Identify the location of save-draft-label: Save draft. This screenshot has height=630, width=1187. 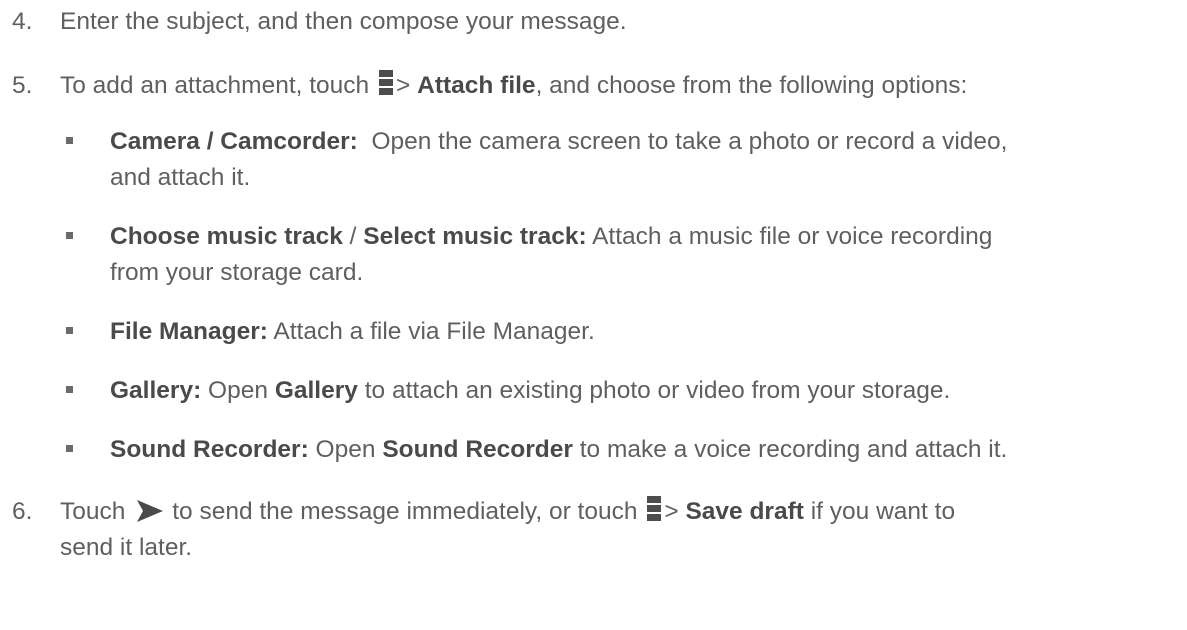
(744, 511).